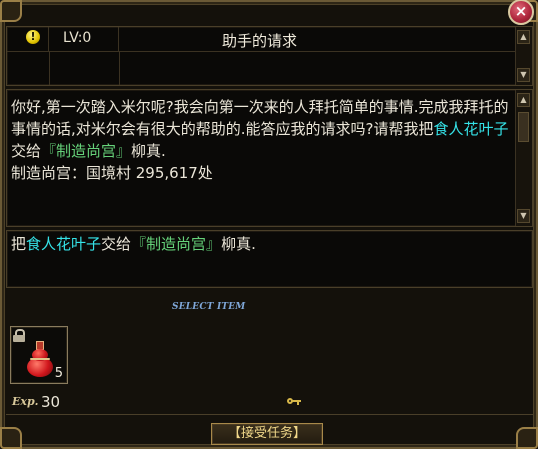  What do you see at coordinates (86, 151) in the screenshot?
I see `description-npc-highlight: 『制造尚宫』` at bounding box center [86, 151].